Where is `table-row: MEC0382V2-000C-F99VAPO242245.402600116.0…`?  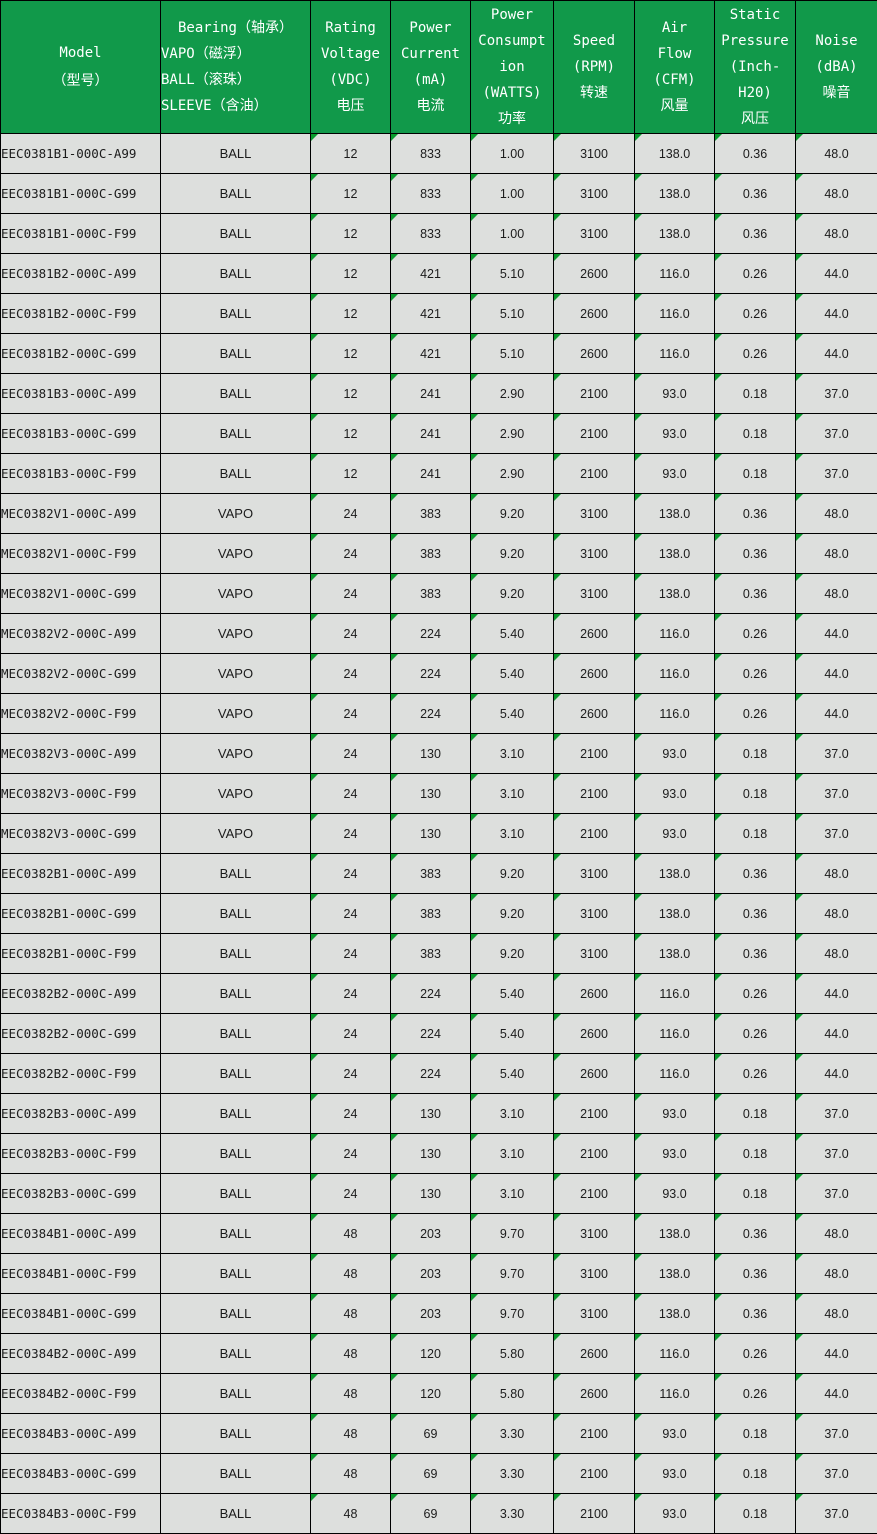 table-row: MEC0382V2-000C-F99VAPO242245.402600116.0… is located at coordinates (439, 714).